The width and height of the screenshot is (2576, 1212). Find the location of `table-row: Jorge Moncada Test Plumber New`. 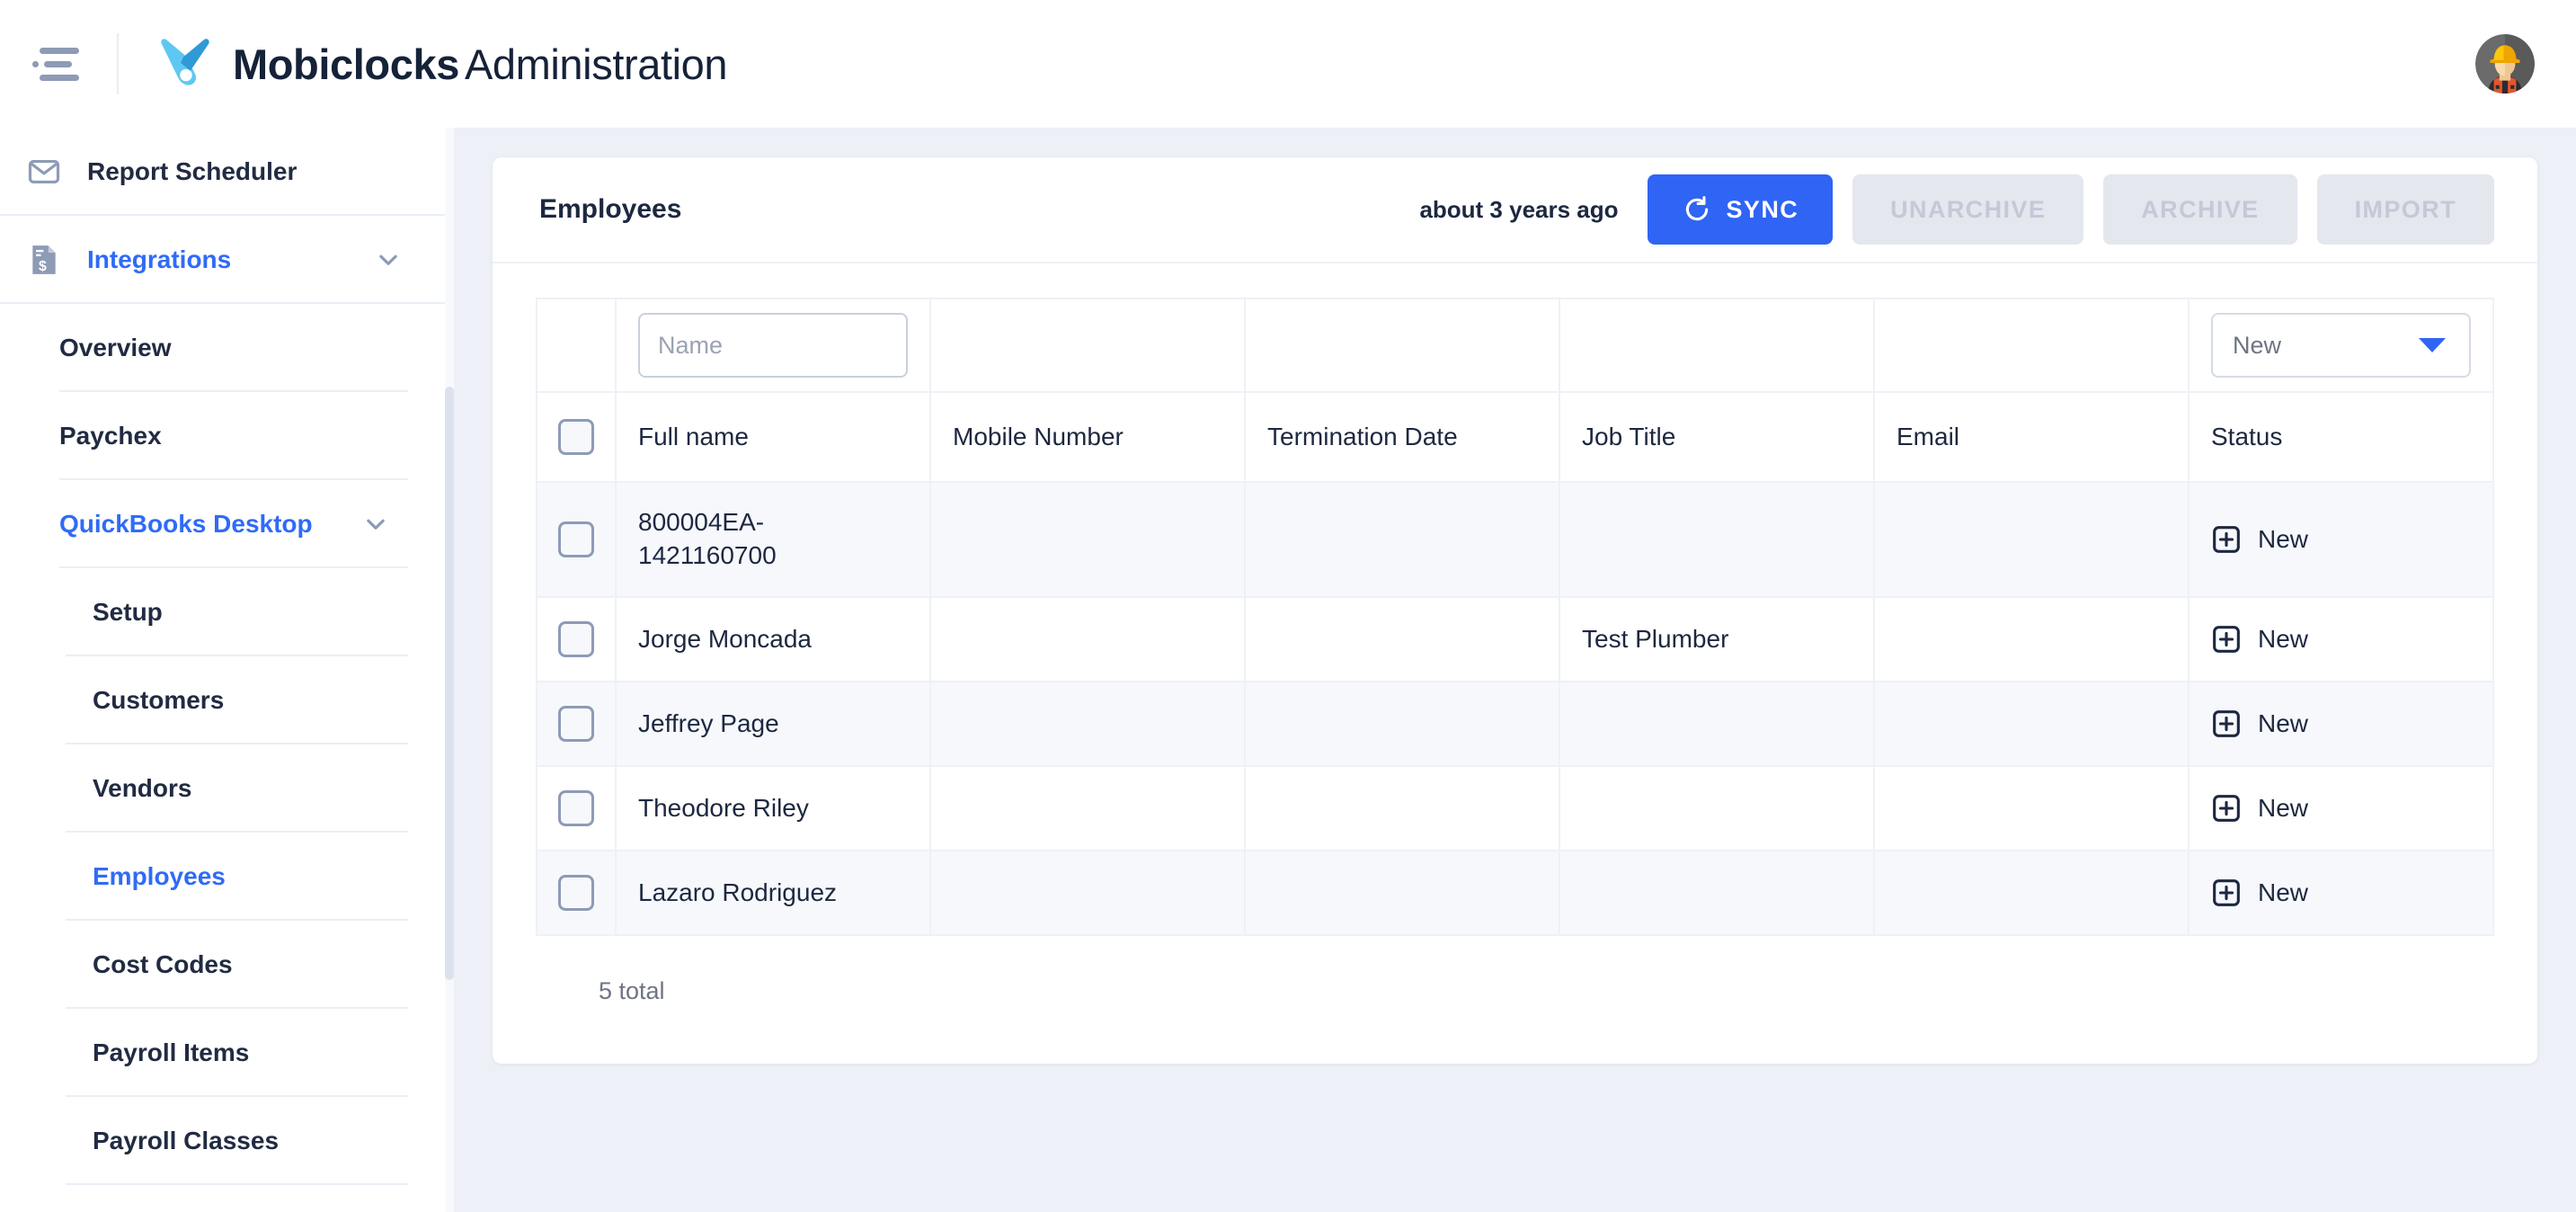

table-row: Jorge Moncada Test Plumber New is located at coordinates (1515, 639).